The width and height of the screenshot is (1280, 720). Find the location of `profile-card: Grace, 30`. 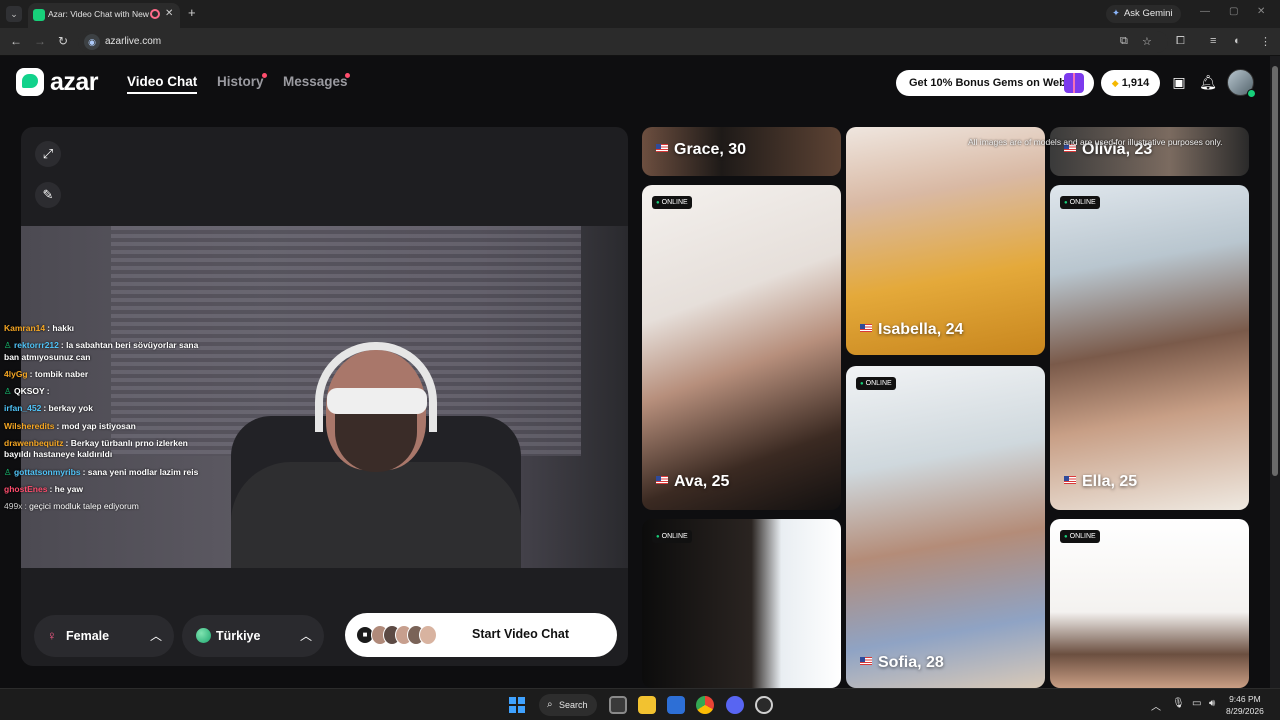

profile-card: Grace, 30 is located at coordinates (741, 151).